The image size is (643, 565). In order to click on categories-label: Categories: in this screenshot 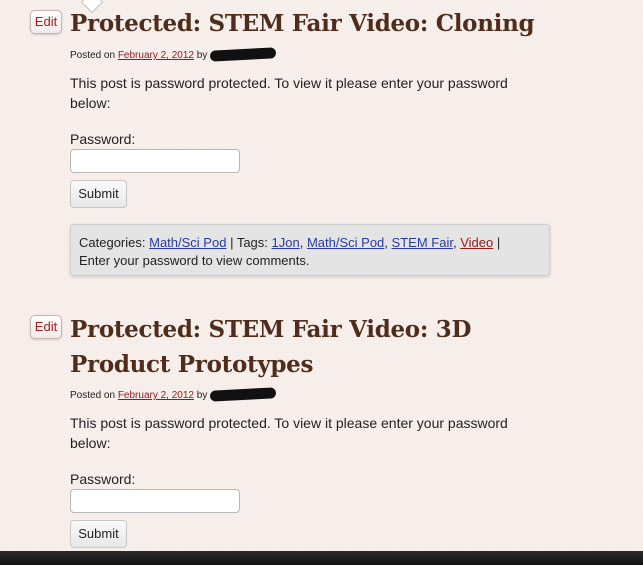, I will do `click(112, 242)`.